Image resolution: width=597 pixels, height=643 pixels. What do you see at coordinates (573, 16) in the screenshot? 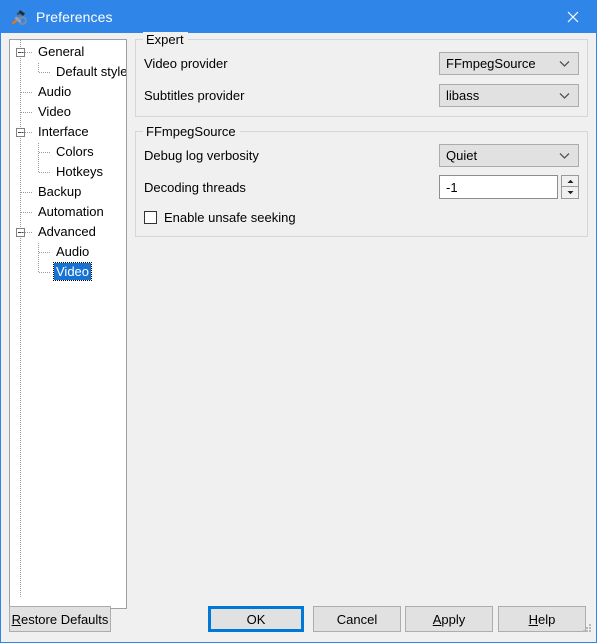
I see `close-icon` at bounding box center [573, 16].